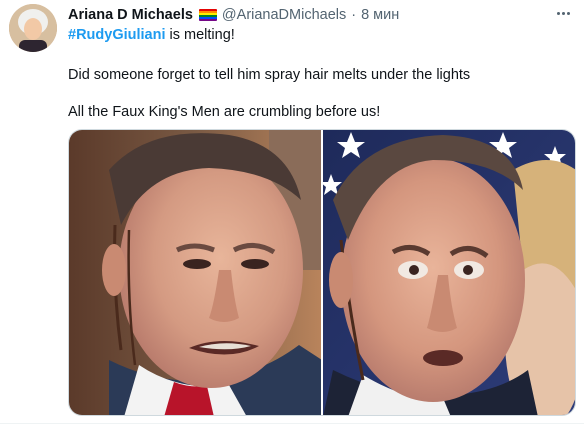  Describe the element at coordinates (207, 15) in the screenshot. I see `rainbow-flag-icon` at that location.